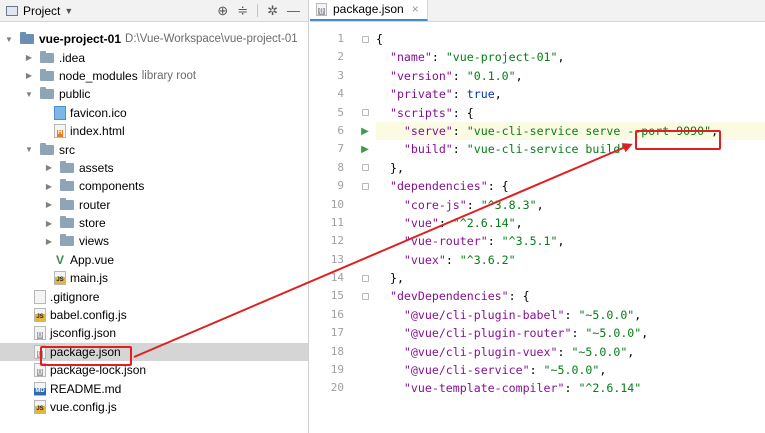  Describe the element at coordinates (154, 57) in the screenshot. I see `tree-item-idea: ▶ .idea` at that location.